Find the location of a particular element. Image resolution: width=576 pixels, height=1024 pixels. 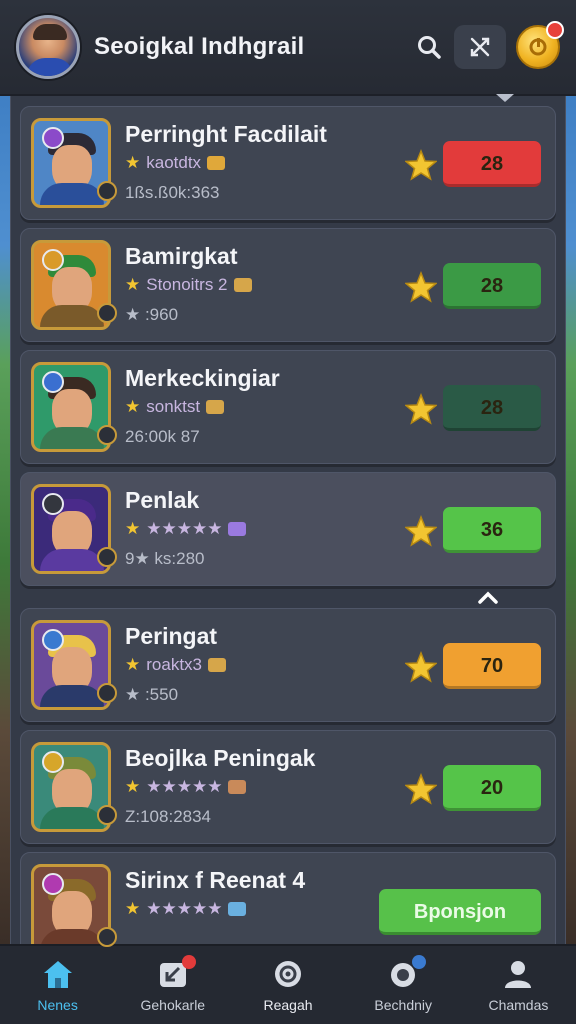

nav-label-home: Nenes is located at coordinates (57, 1005).